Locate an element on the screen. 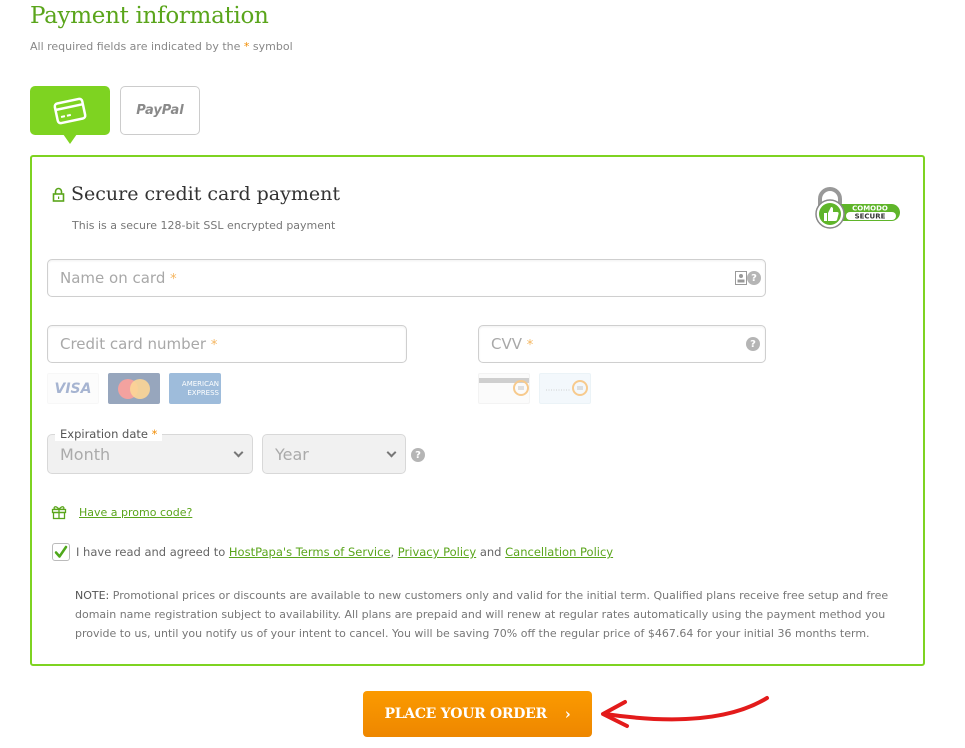 Image resolution: width=965 pixels, height=748 pixels. secure-payment-heading: Secure credit card payment is located at coordinates (196, 194).